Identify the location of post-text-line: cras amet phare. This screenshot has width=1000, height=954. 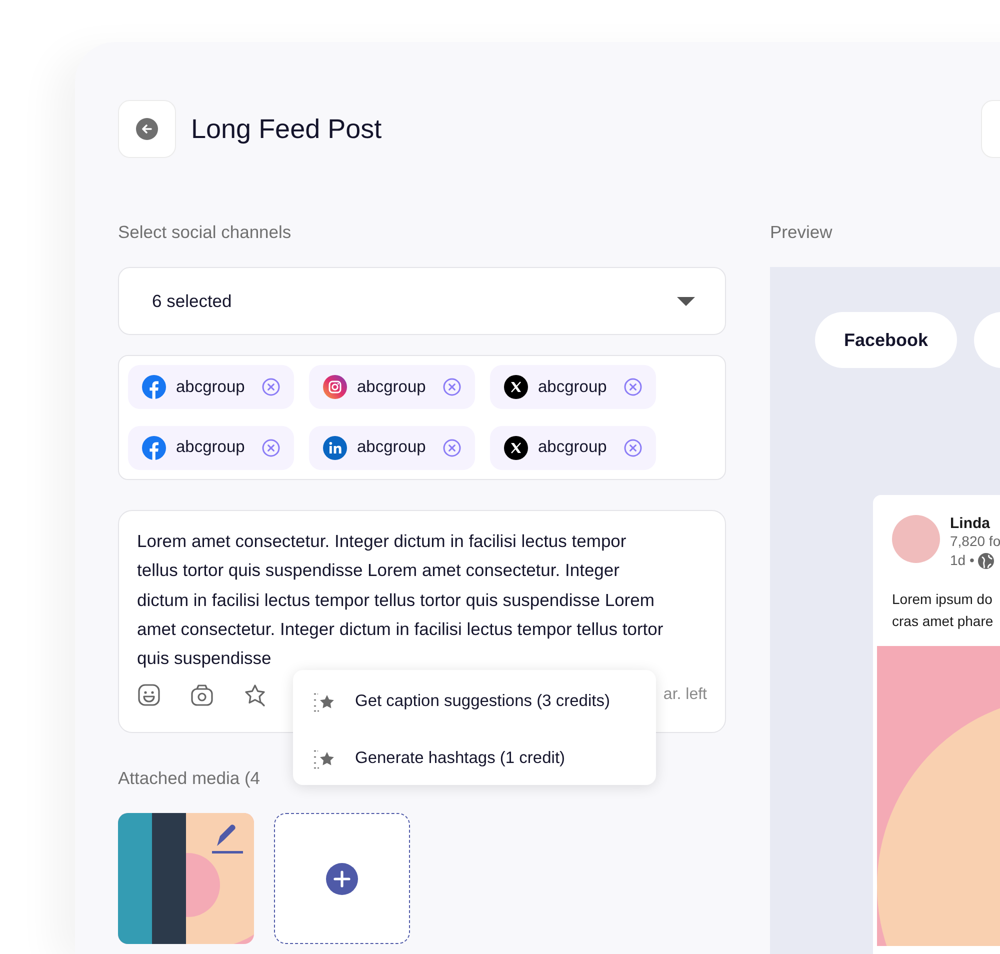
(943, 621).